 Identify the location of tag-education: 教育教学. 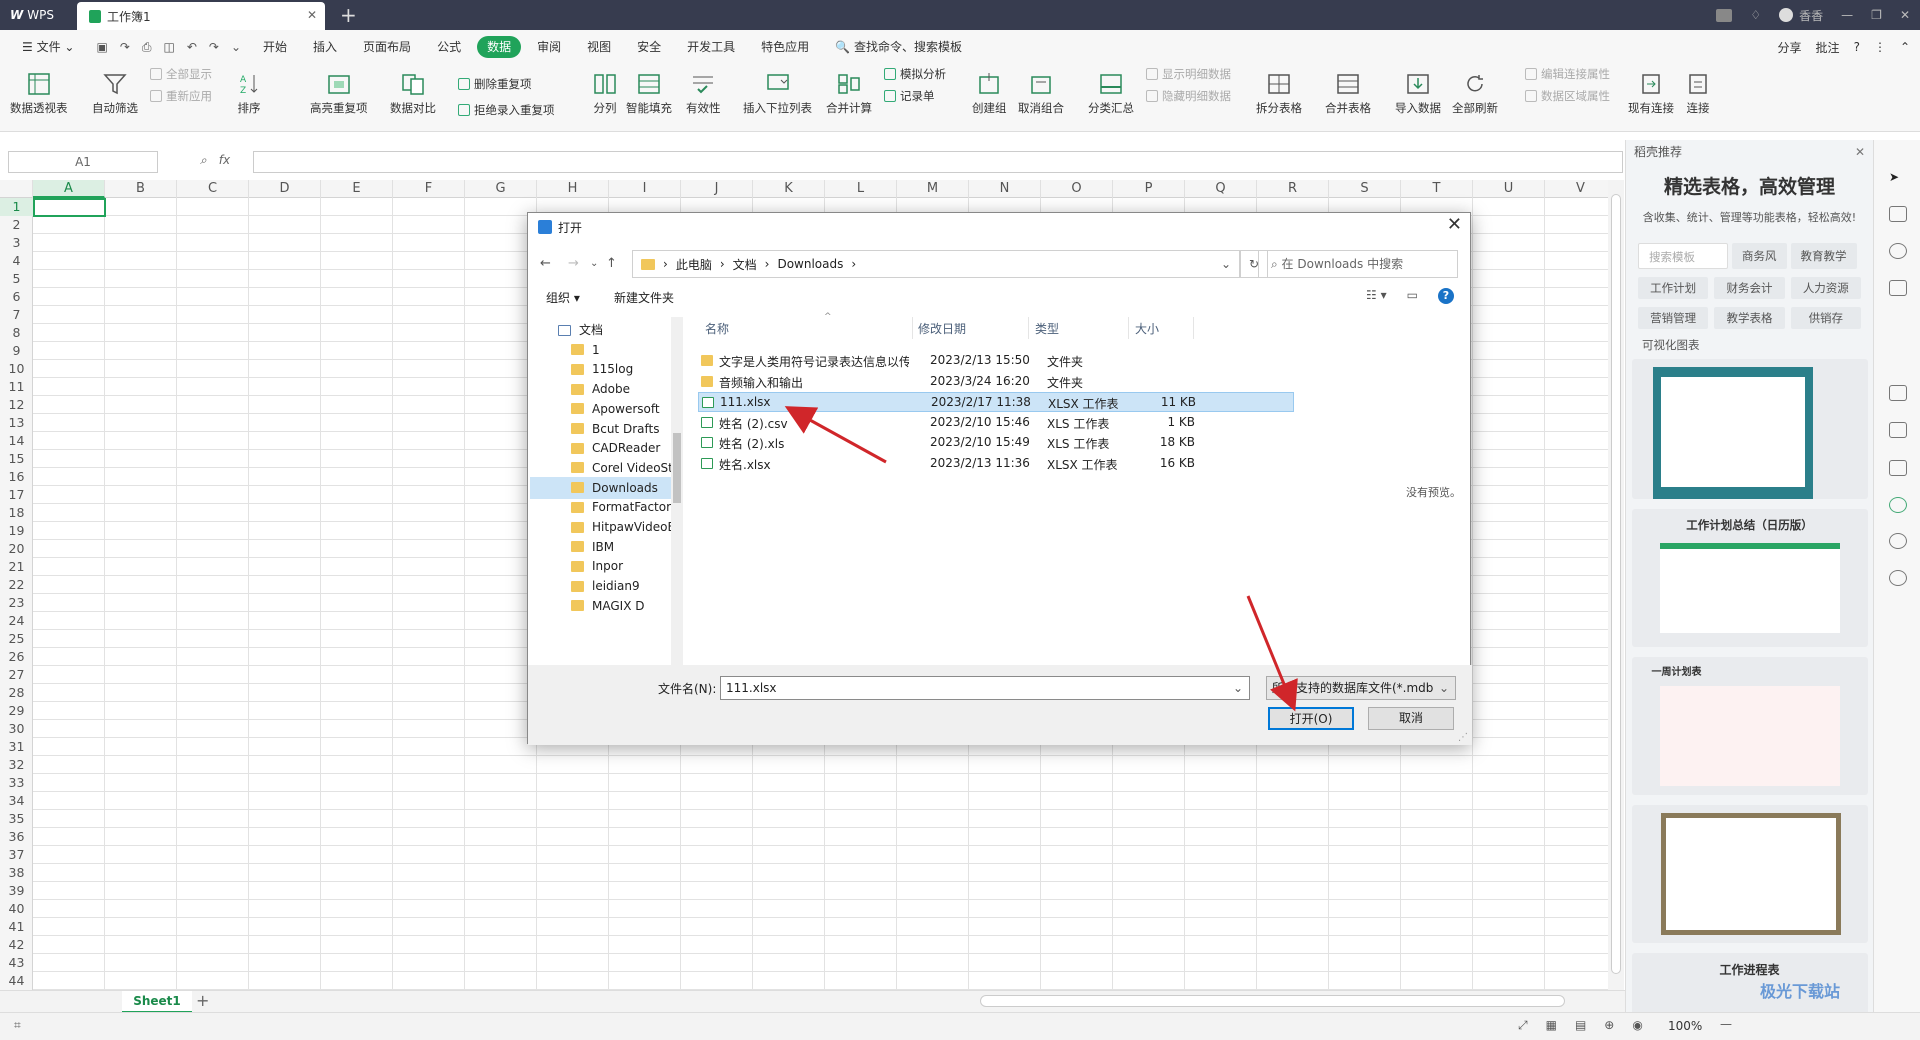
(1823, 256).